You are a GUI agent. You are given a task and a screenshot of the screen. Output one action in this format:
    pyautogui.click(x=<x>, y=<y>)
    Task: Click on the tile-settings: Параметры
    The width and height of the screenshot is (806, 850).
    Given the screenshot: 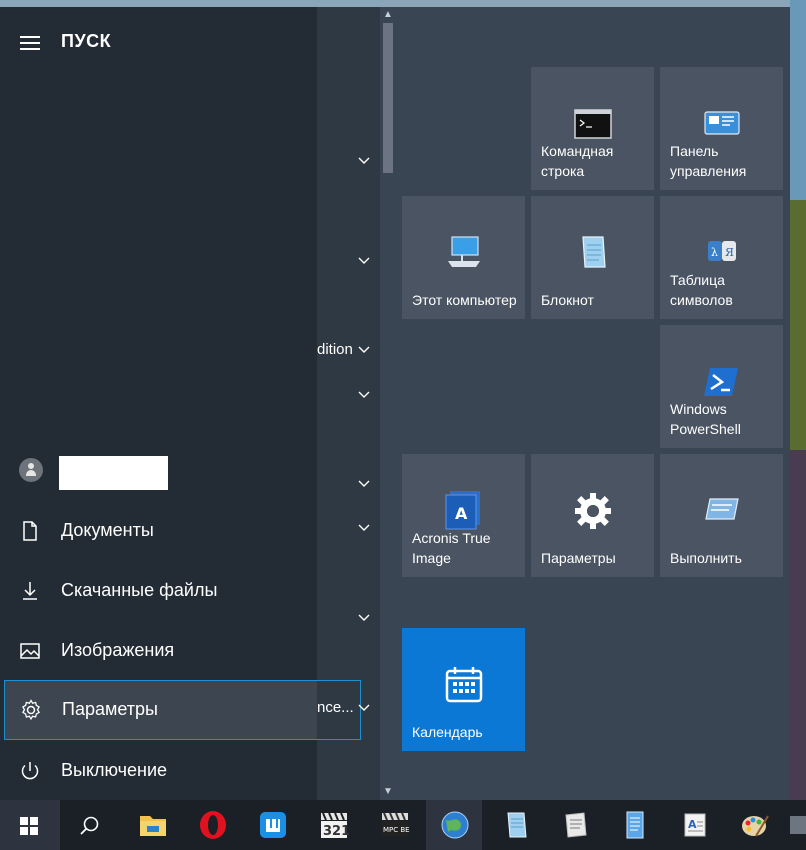 What is the action you would take?
    pyautogui.click(x=592, y=515)
    